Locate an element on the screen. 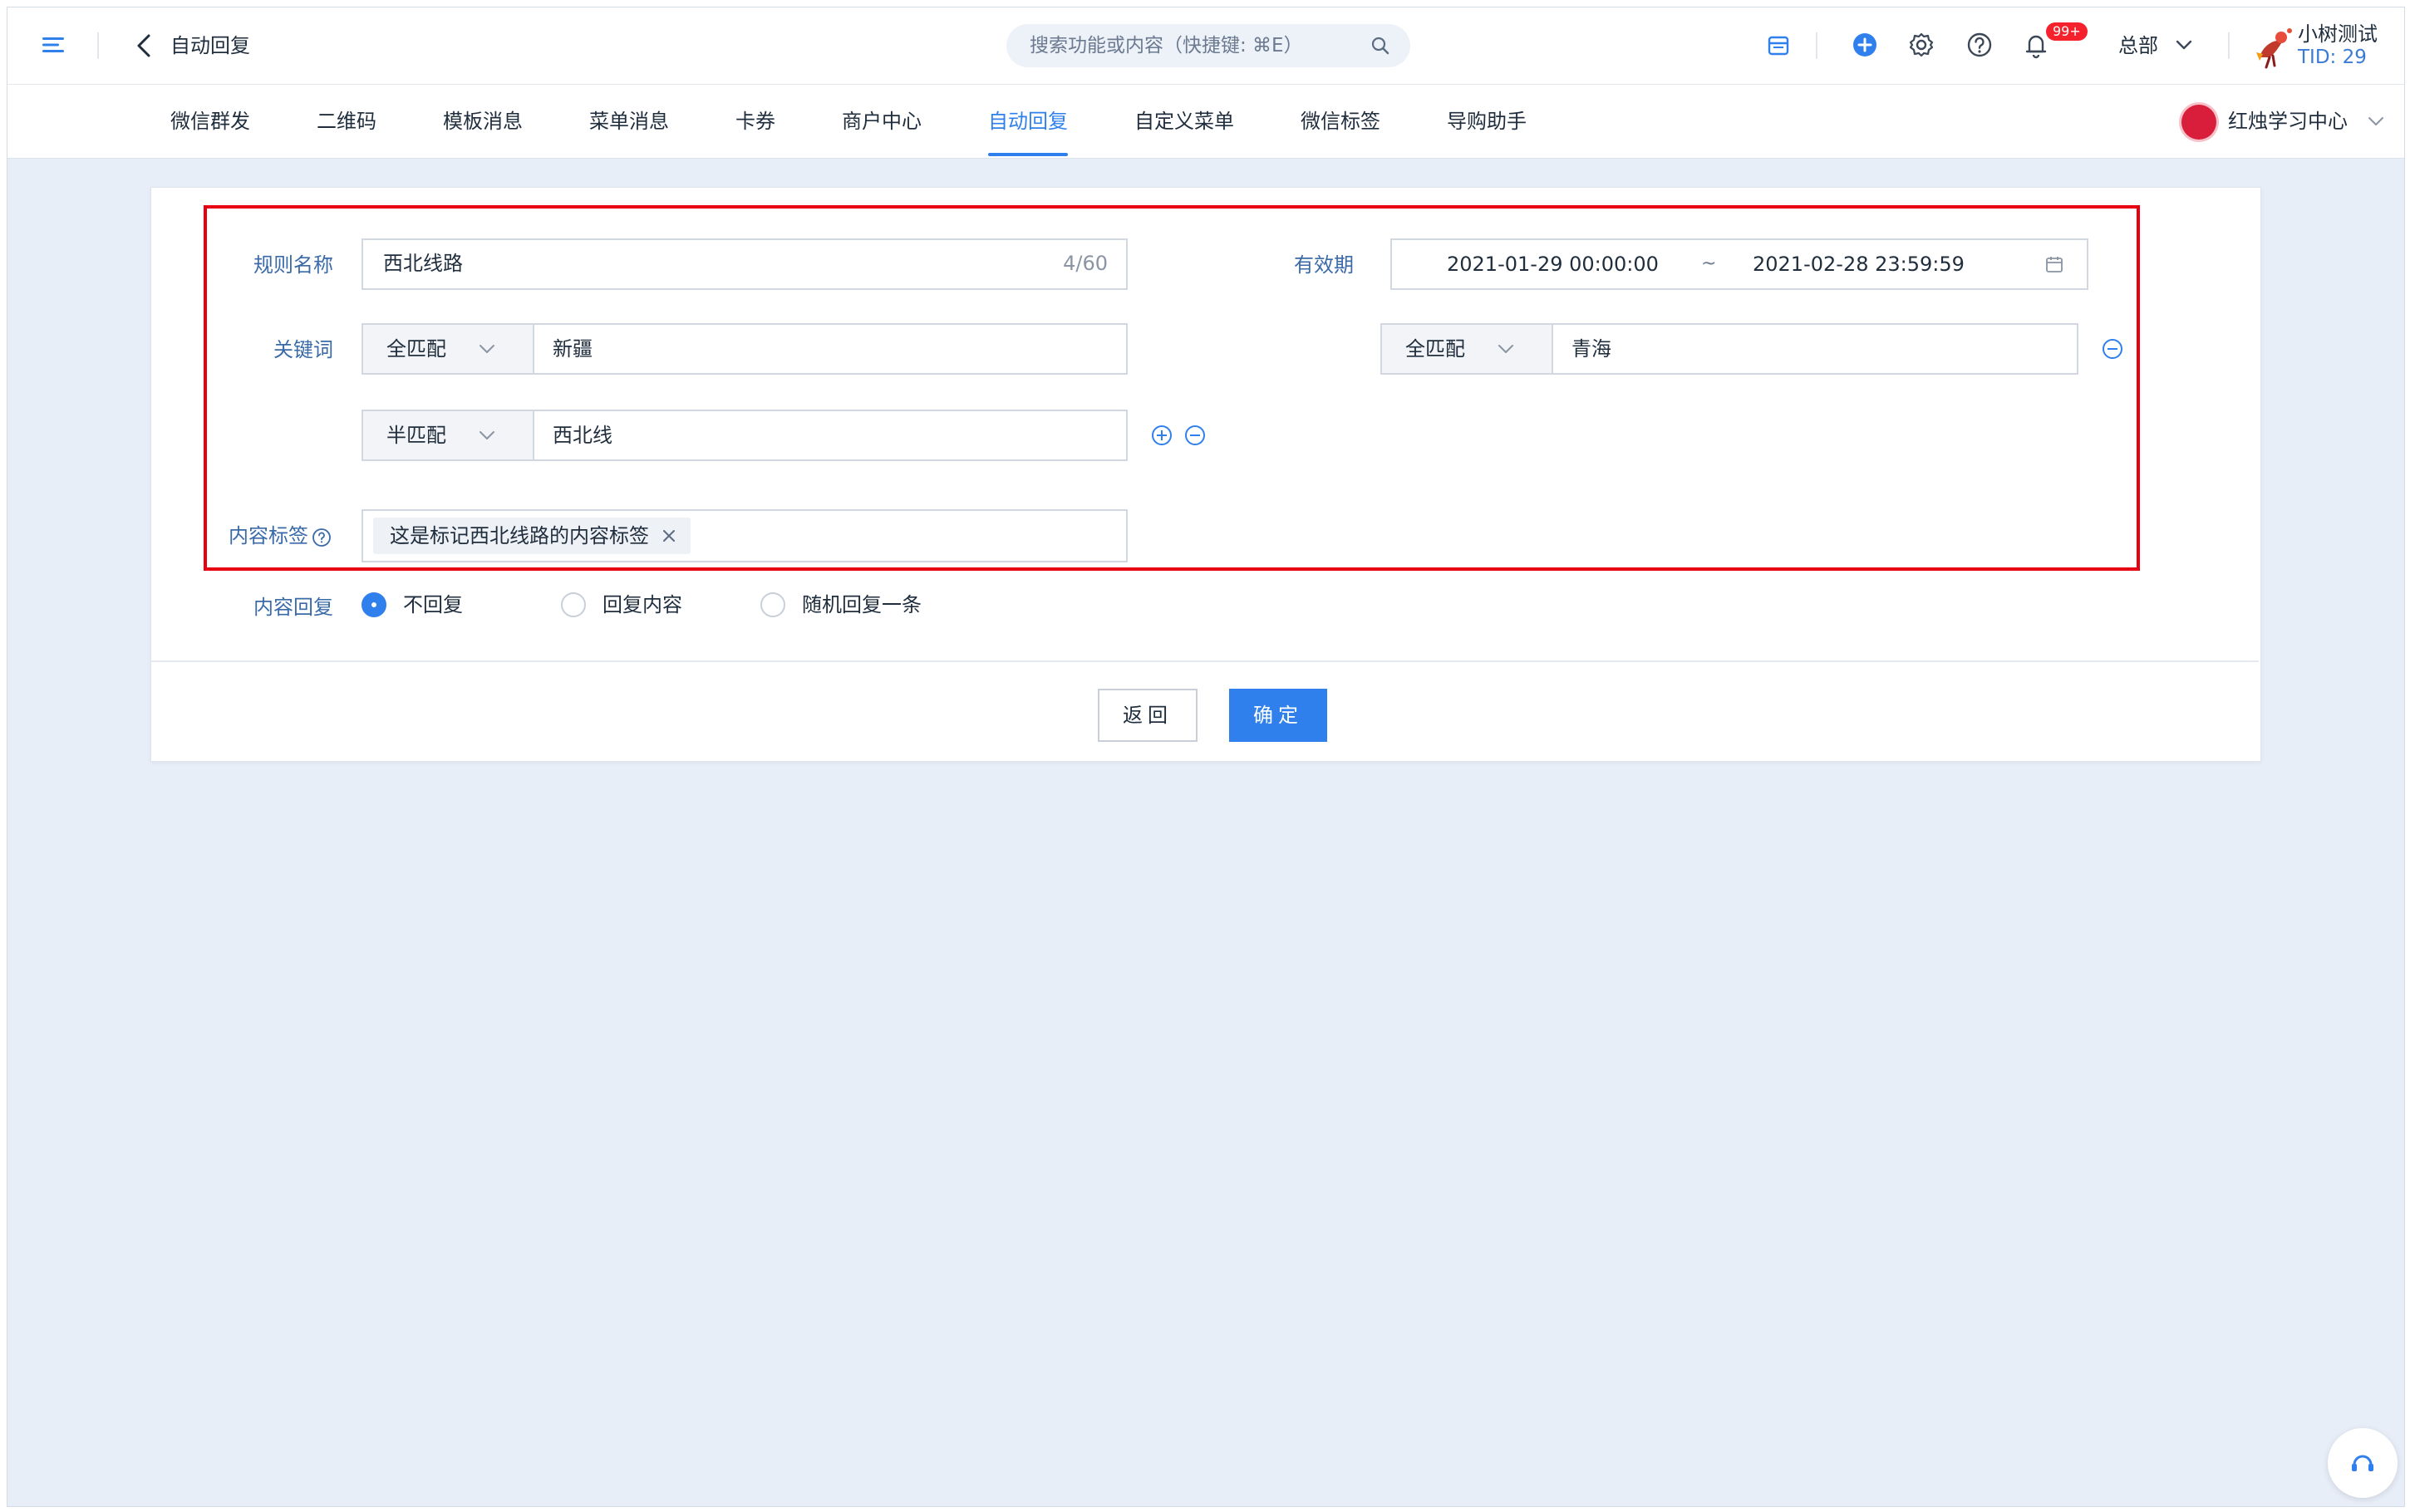  user-name: 小树测试 is located at coordinates (2338, 34).